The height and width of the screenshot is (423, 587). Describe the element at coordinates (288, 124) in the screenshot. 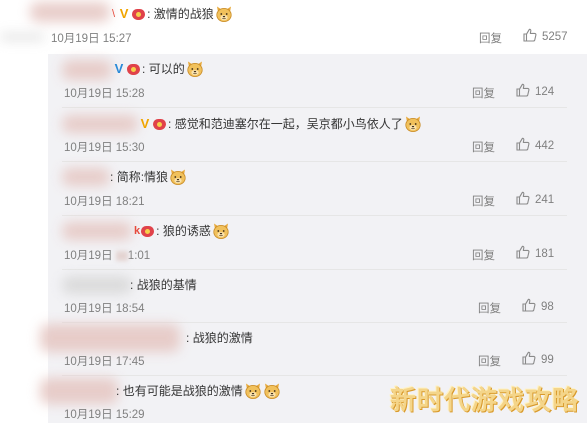

I see `comment-text: 感觉和范迪塞尔在一起，吴京都小鸟依人了` at that location.